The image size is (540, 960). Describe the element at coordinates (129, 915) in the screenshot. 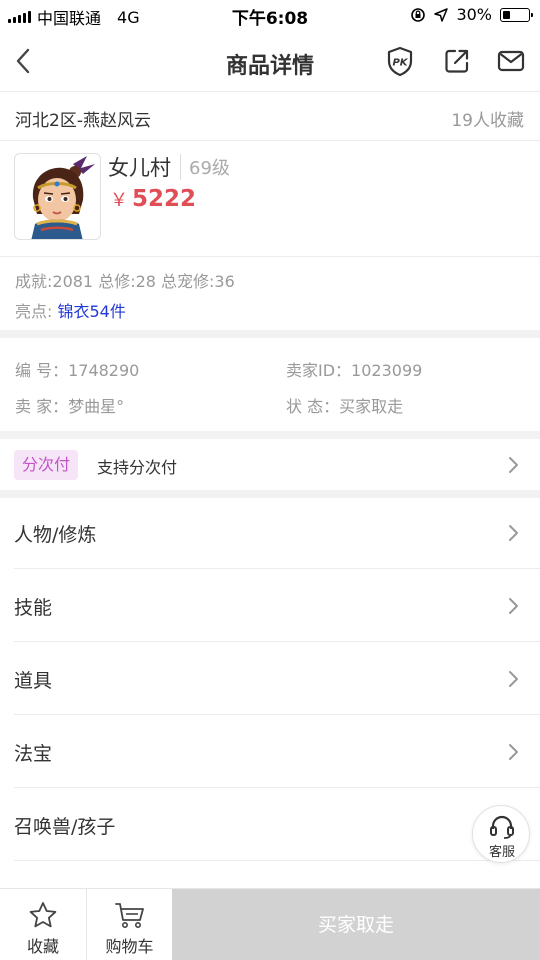

I see `cart-icon` at that location.